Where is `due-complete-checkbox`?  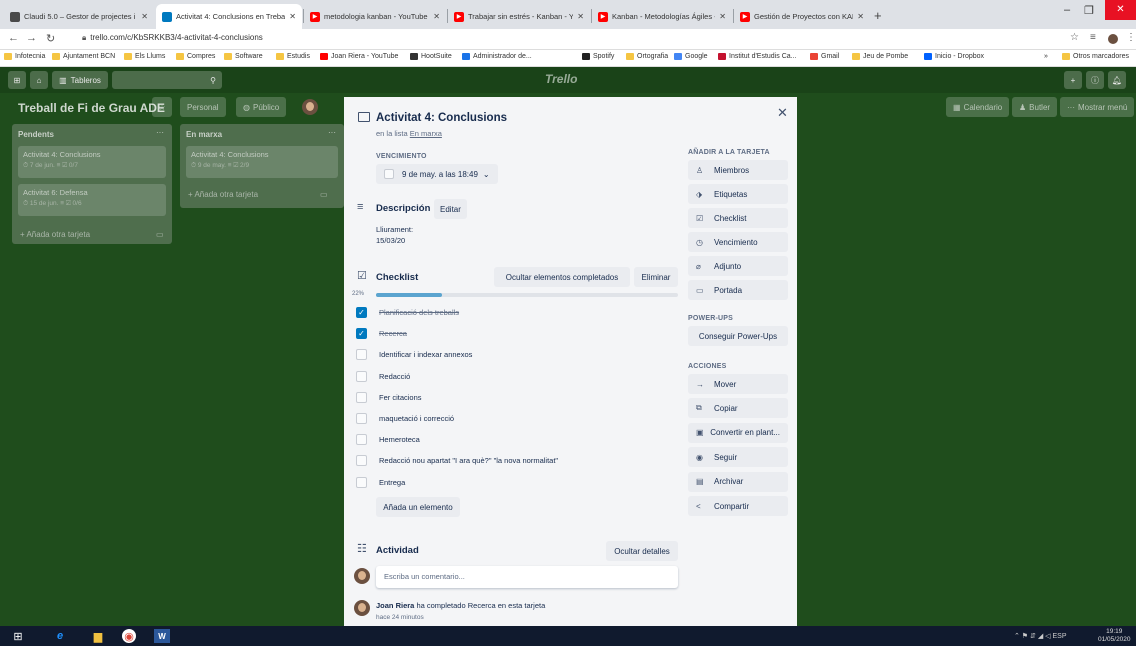
due-complete-checkbox is located at coordinates (389, 174).